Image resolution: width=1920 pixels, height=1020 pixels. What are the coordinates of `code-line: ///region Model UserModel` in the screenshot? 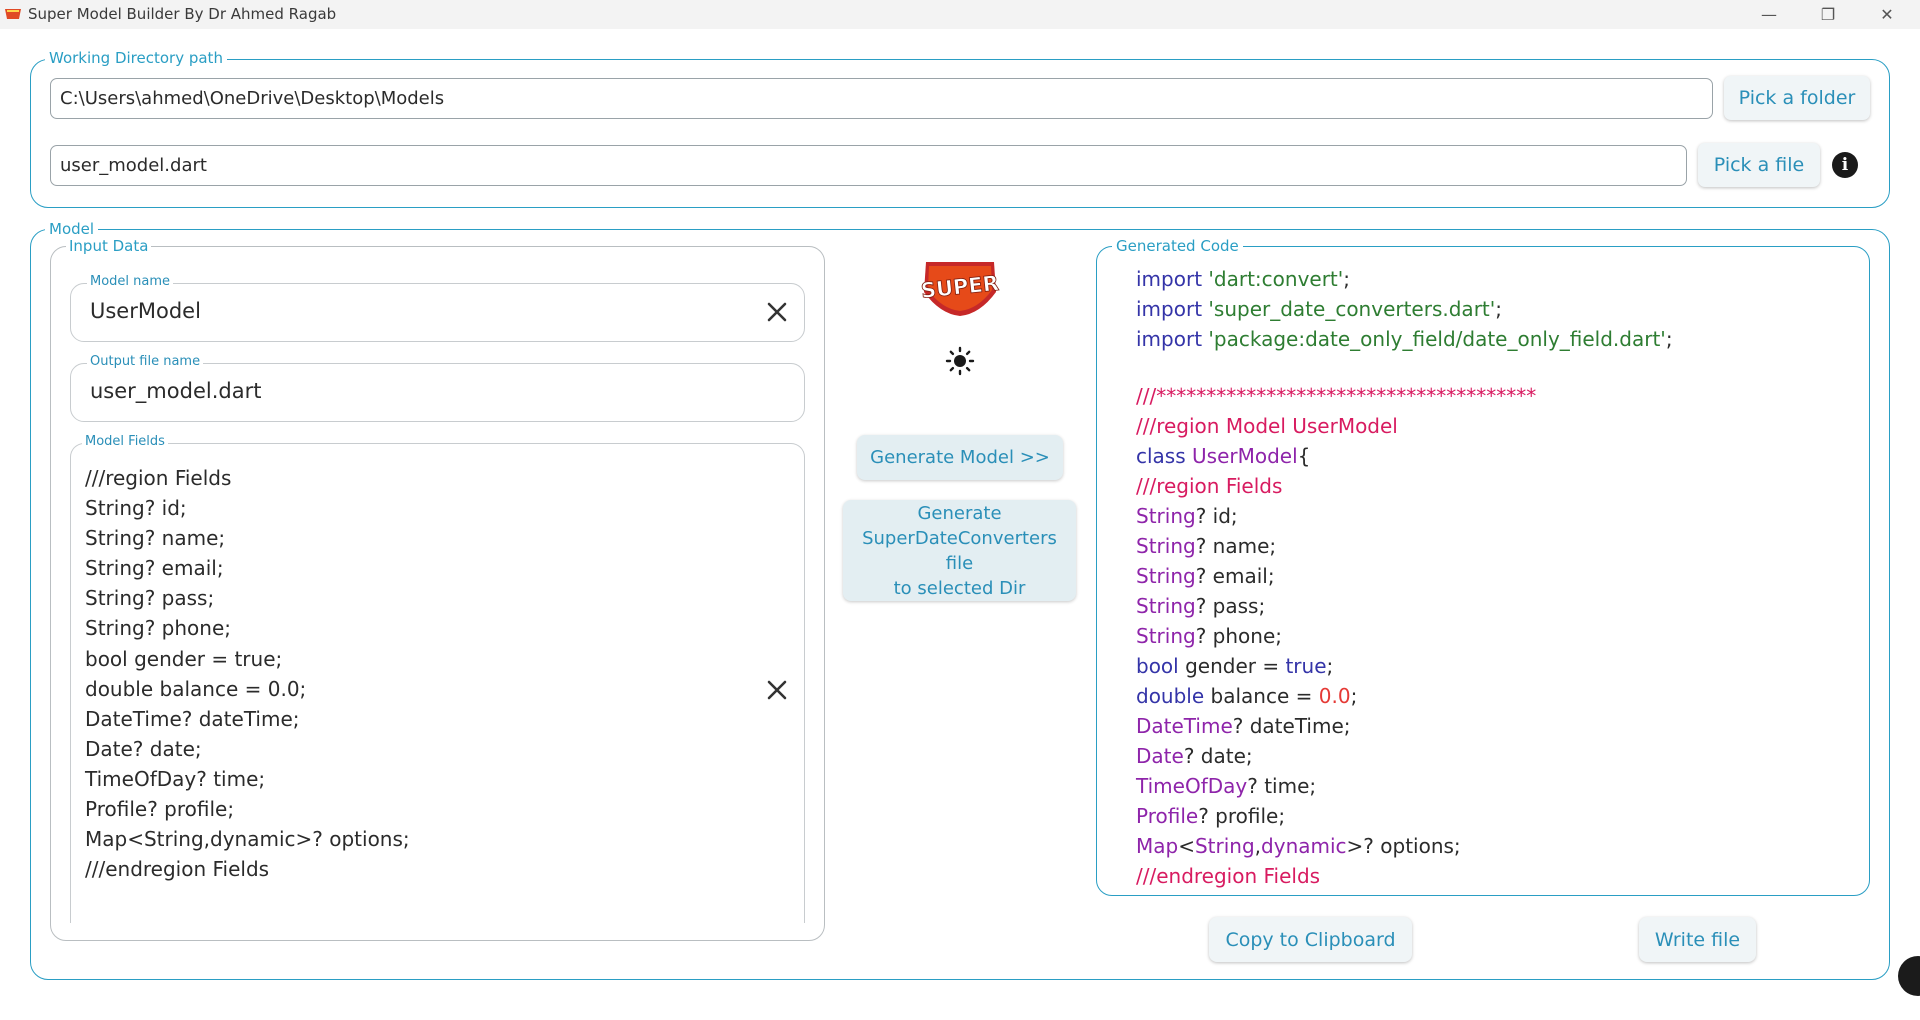 It's located at (1496, 426).